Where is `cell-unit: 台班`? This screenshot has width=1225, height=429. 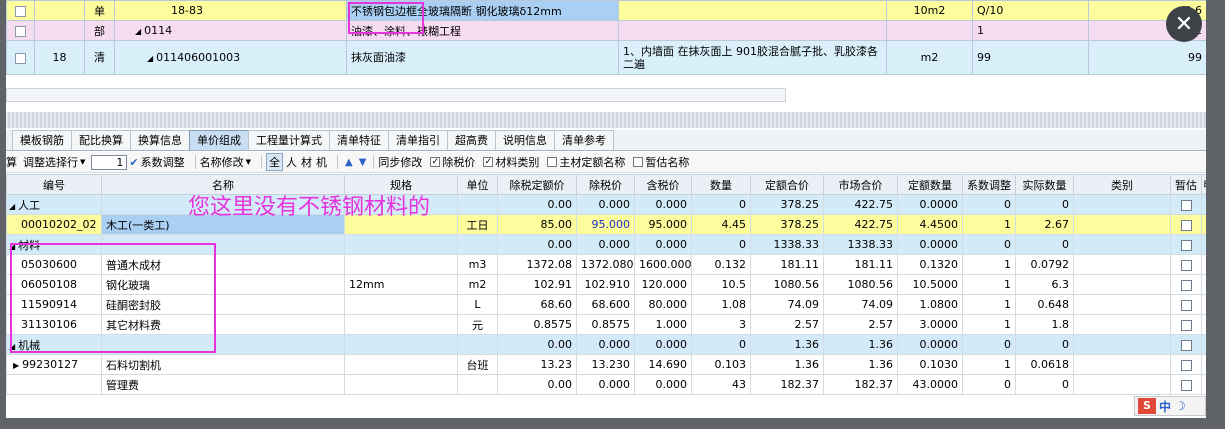 cell-unit: 台班 is located at coordinates (477, 364).